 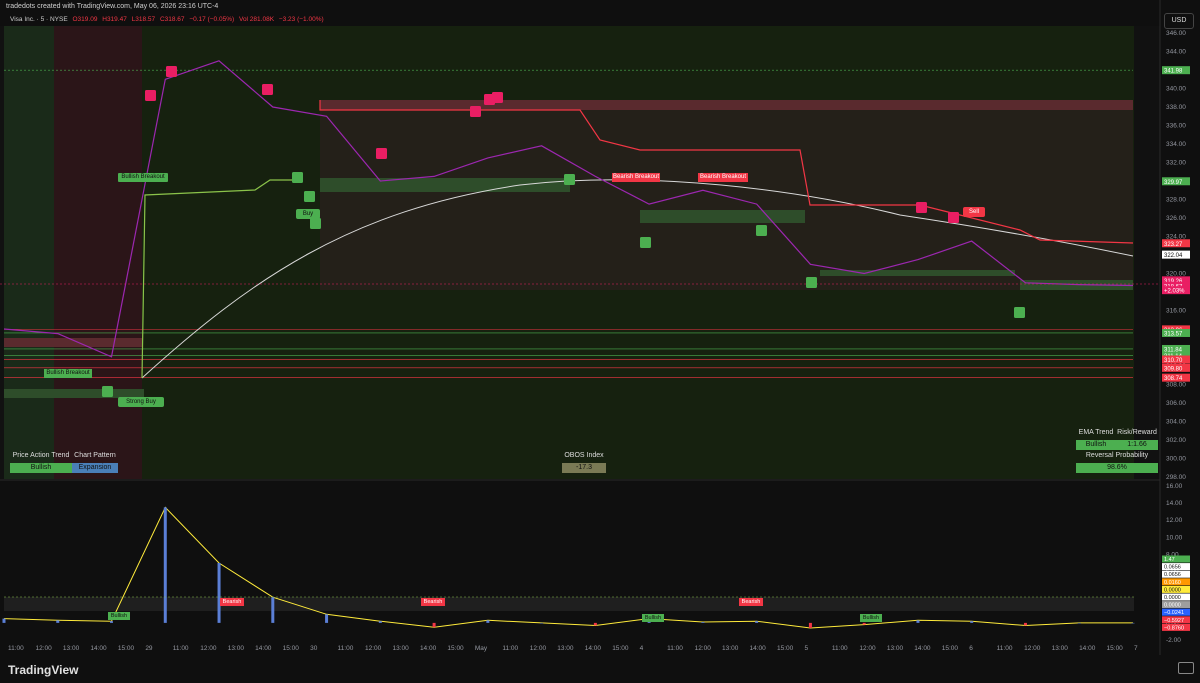 I want to click on reversal-probability-title: Reversal Probability, so click(x=1117, y=455).